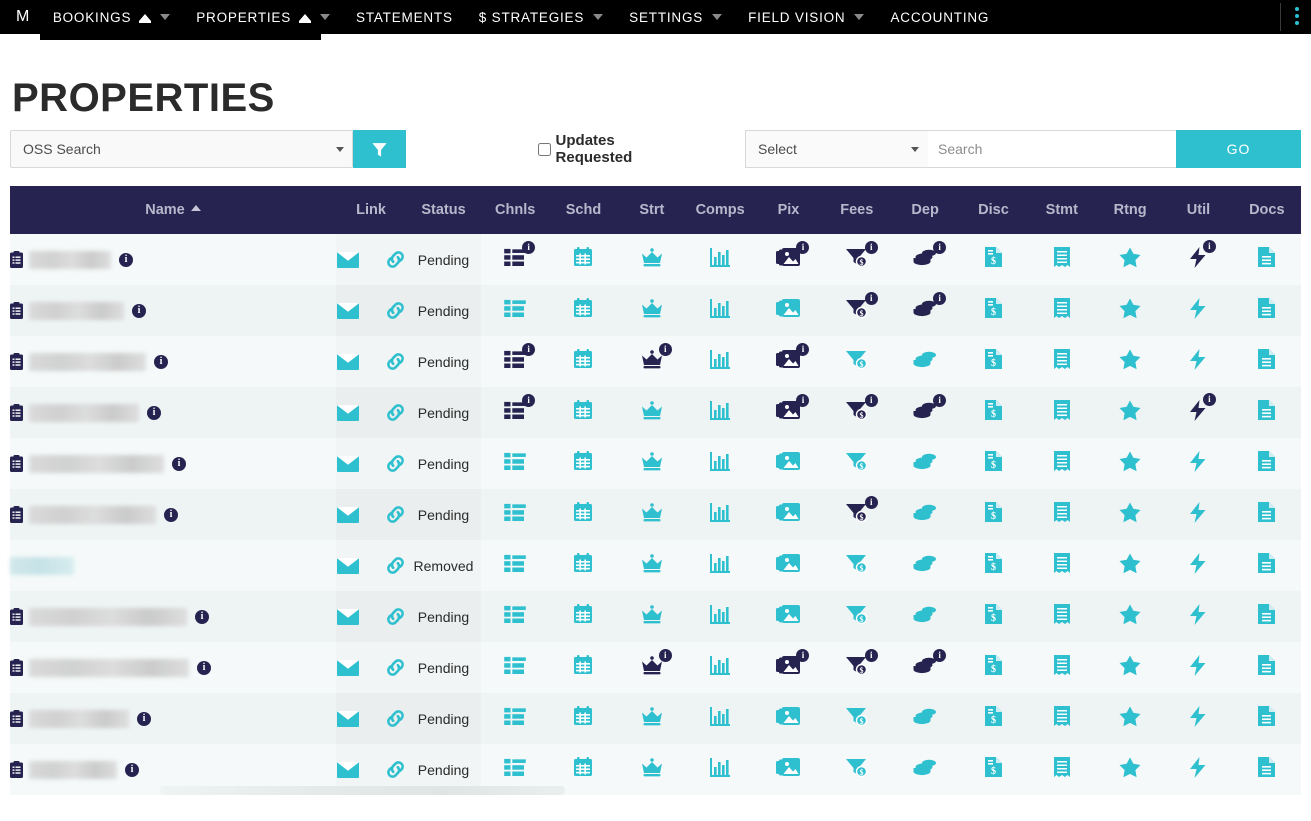 This screenshot has height=821, width=1311. What do you see at coordinates (583, 257) in the screenshot?
I see `calendar-icon` at bounding box center [583, 257].